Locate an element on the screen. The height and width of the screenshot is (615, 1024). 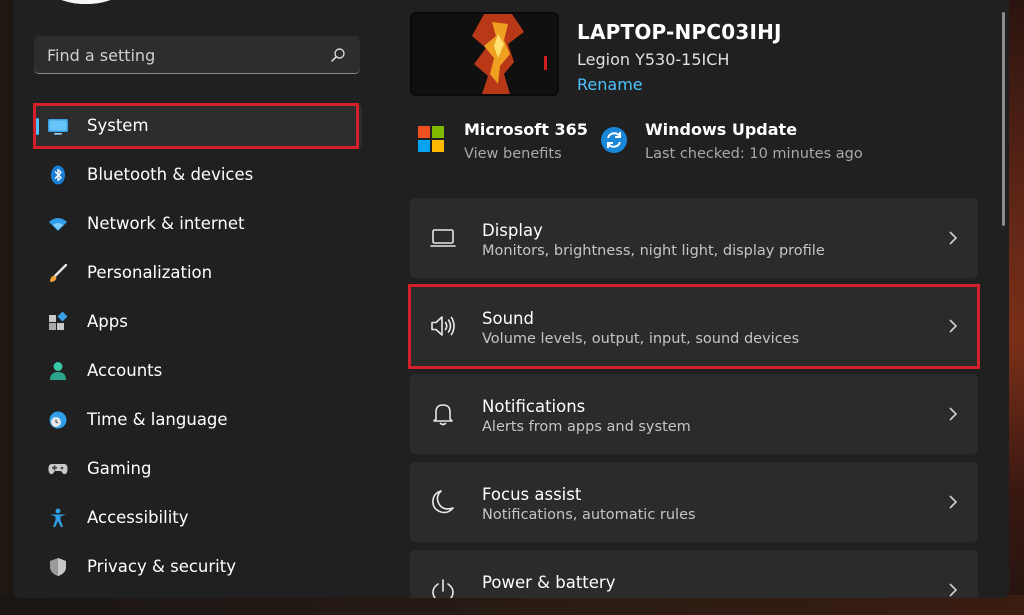
device-name: LAPTOP-NPC03IHJ is located at coordinates (679, 32).